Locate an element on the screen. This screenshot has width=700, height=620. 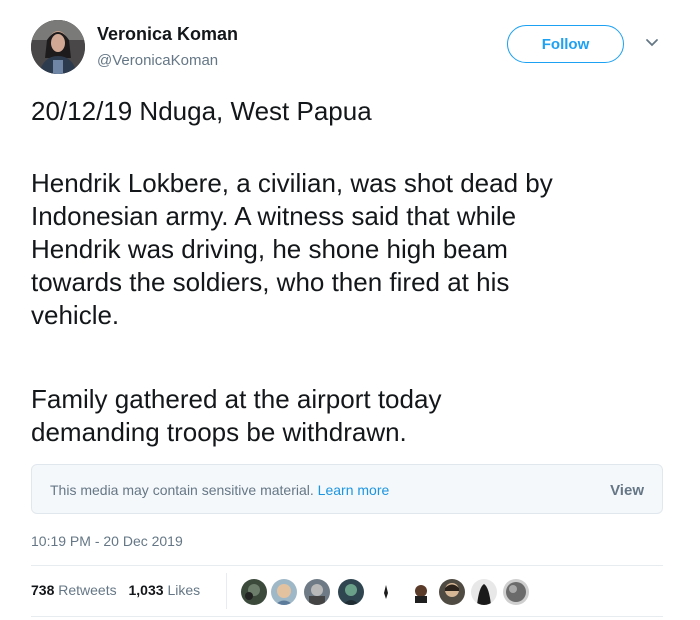
retweets-stat: 738 Retweets is located at coordinates (76, 590).